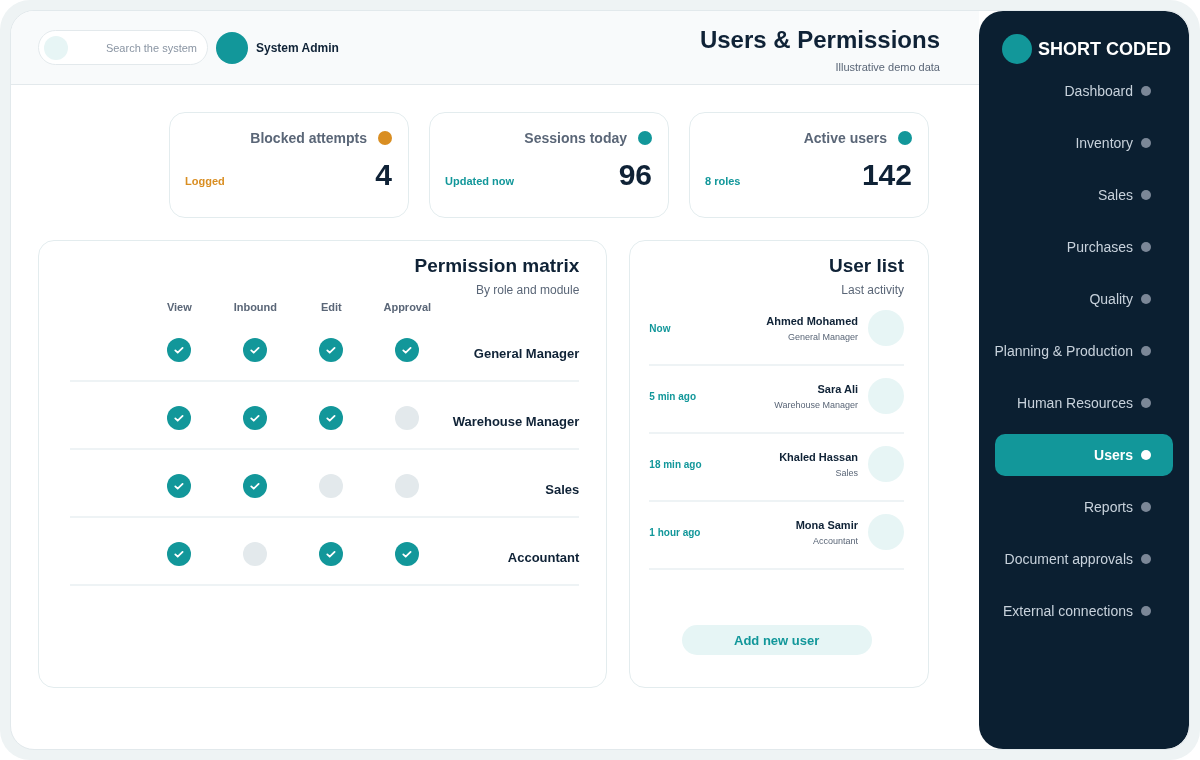 The height and width of the screenshot is (760, 1200). What do you see at coordinates (308, 138) in the screenshot?
I see `stat-label: Blocked attempts` at bounding box center [308, 138].